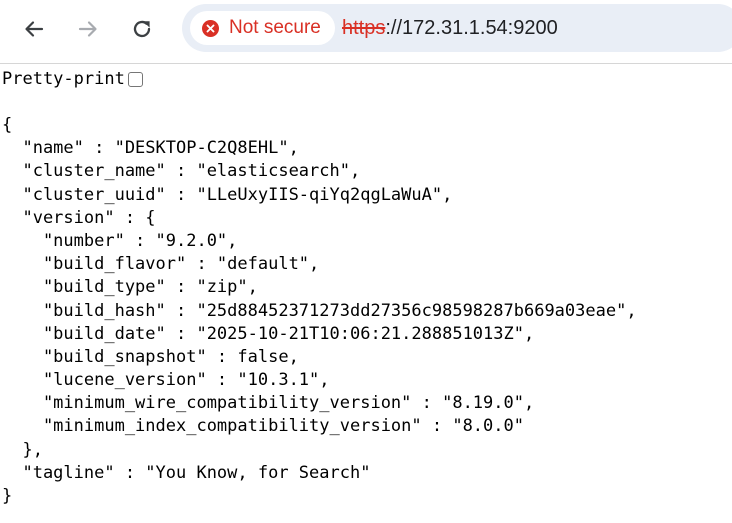 The image size is (732, 523). What do you see at coordinates (186, 472) in the screenshot?
I see `json-line: "tagline" : "You Know, for Search"` at bounding box center [186, 472].